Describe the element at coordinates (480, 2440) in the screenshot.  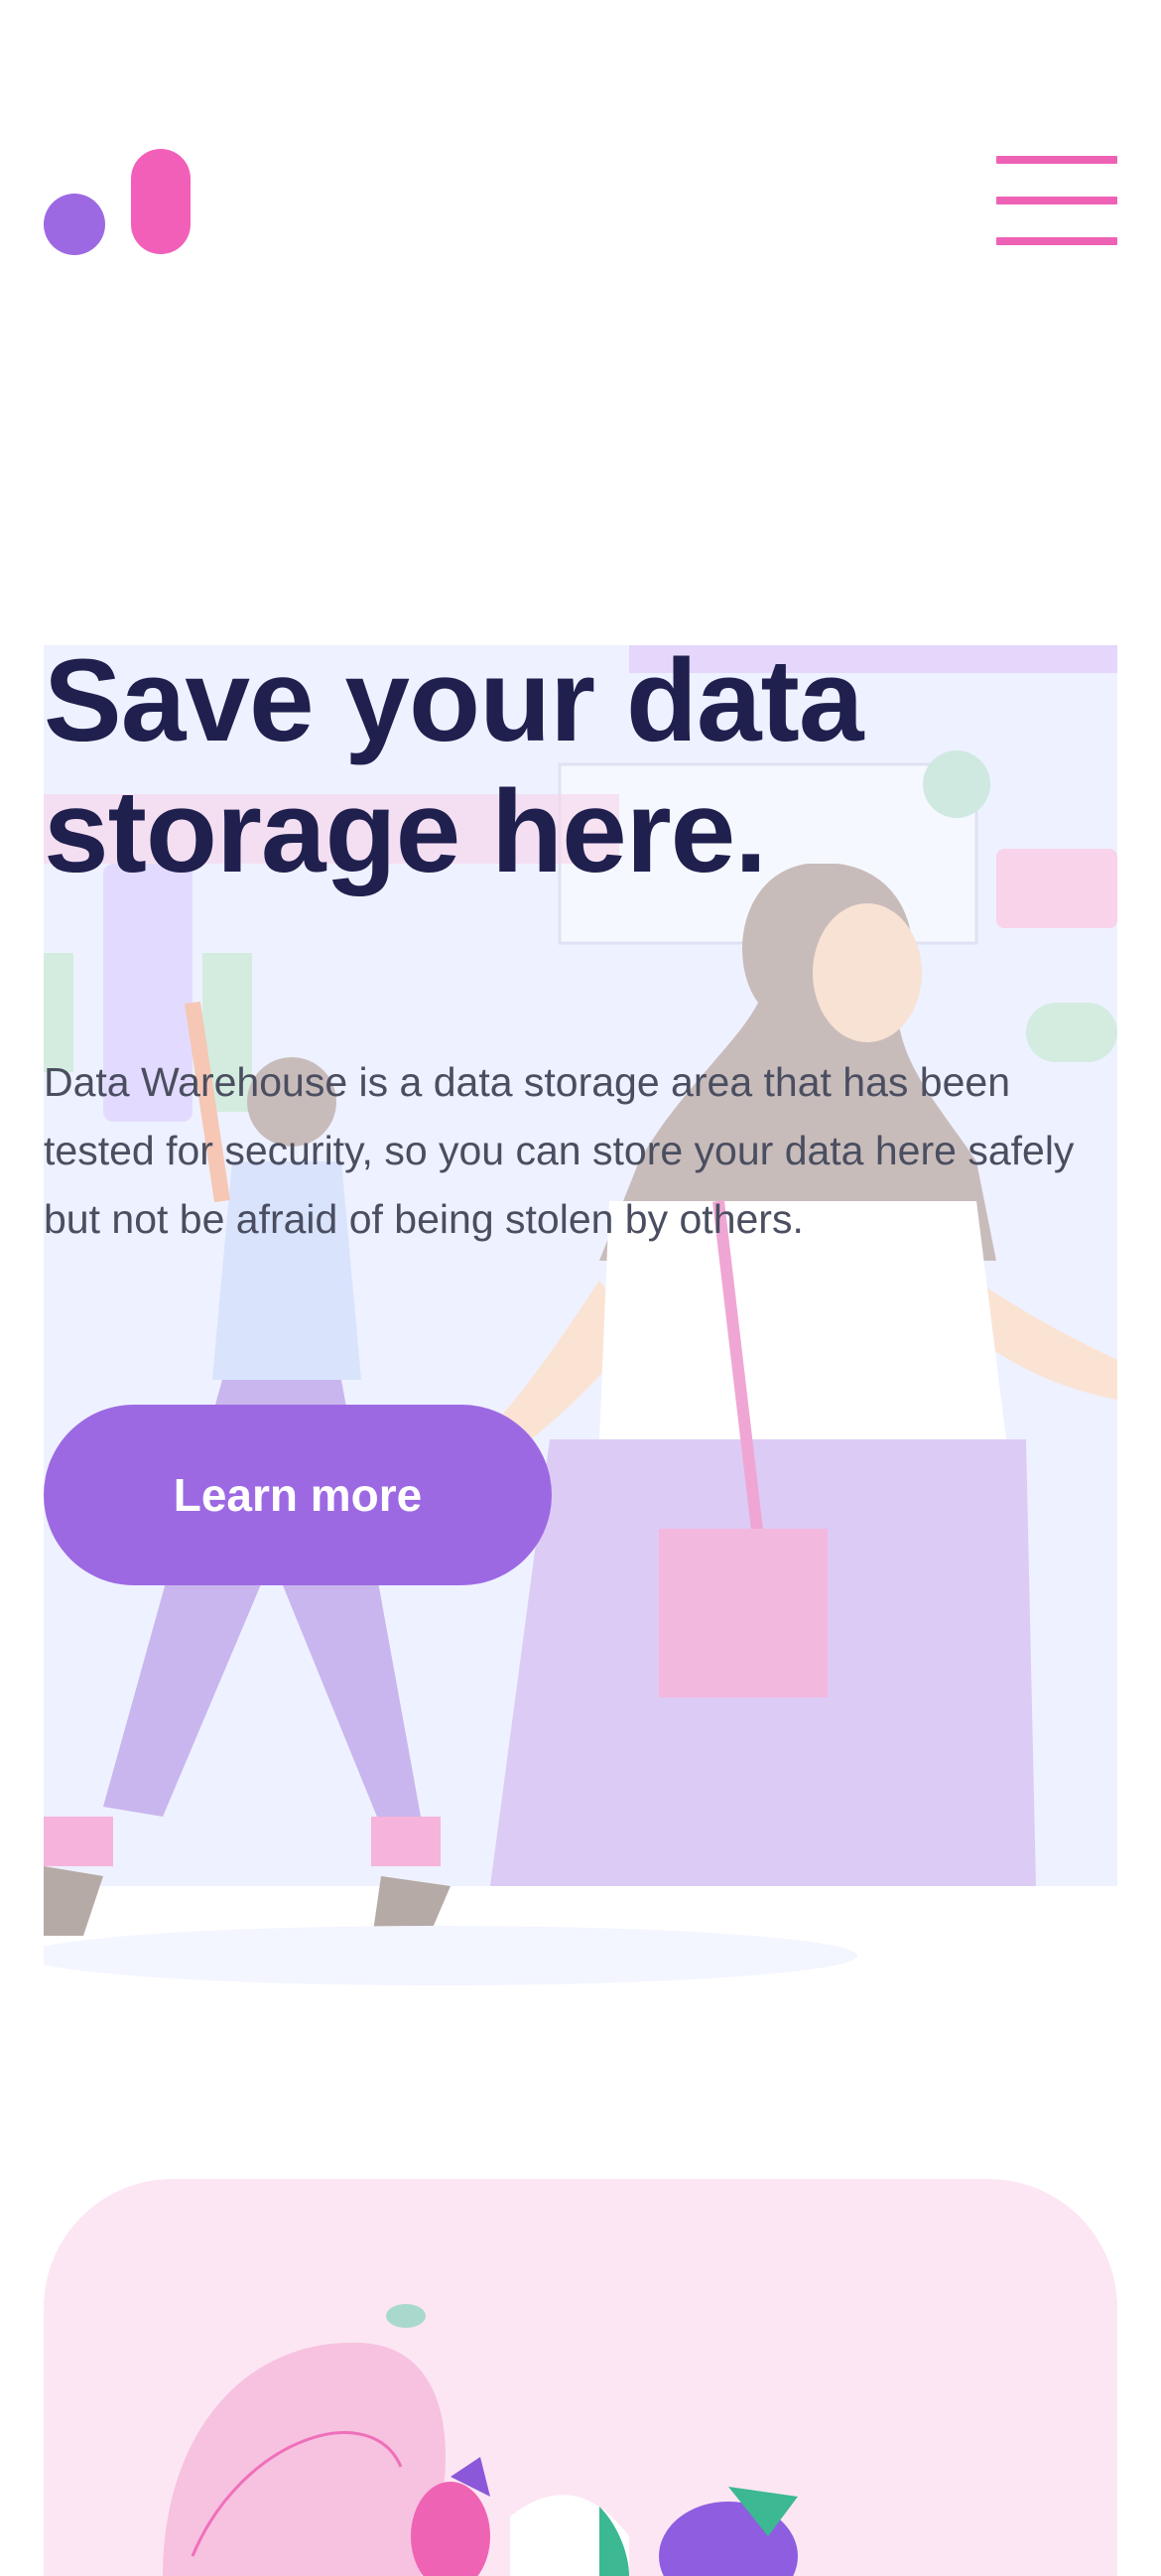
I see `storage-illustration` at that location.